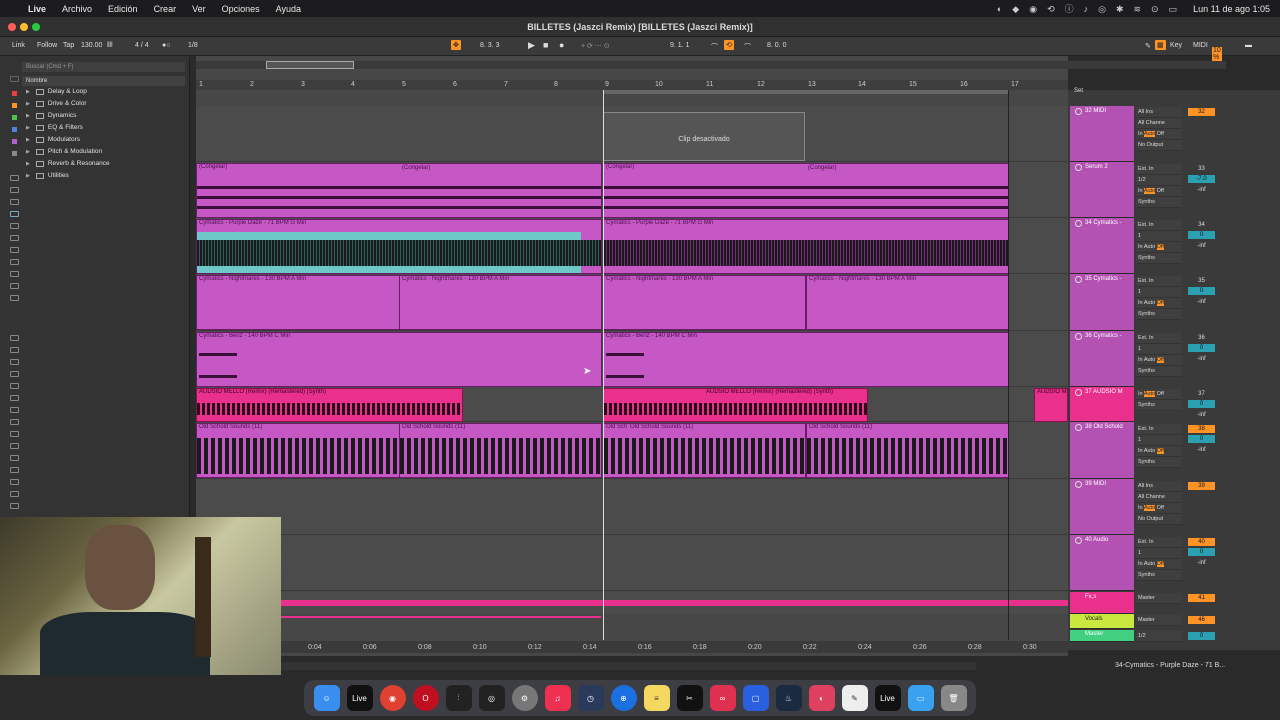  What do you see at coordinates (603, 365) in the screenshot?
I see `playhead` at bounding box center [603, 365].